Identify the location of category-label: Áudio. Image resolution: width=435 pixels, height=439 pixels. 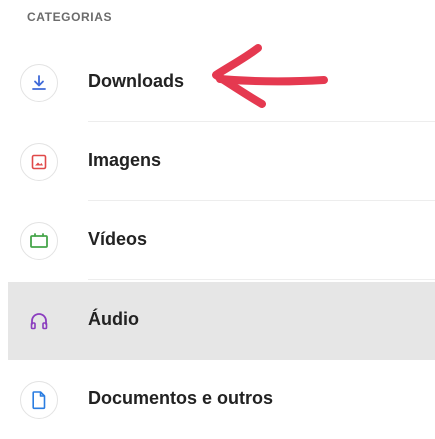
(113, 319).